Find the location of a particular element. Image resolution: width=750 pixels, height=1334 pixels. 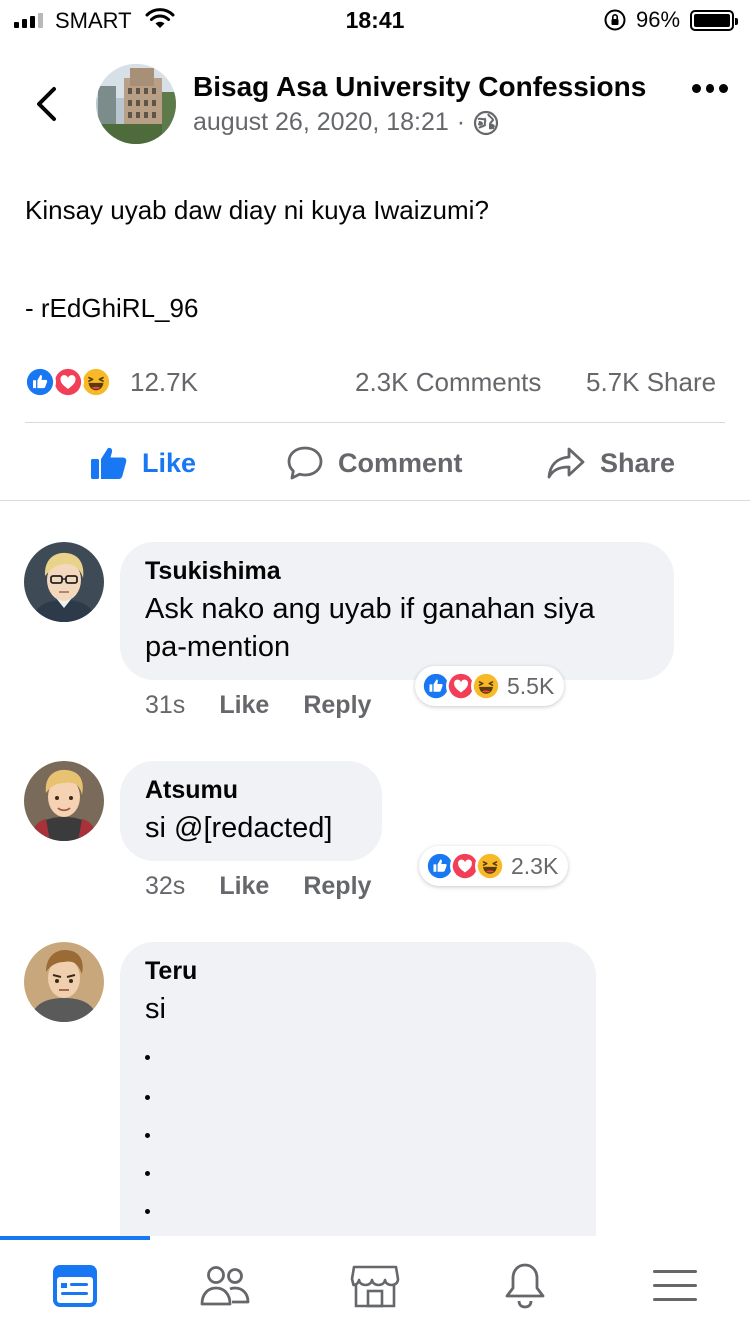

like-label: Like is located at coordinates (169, 462).